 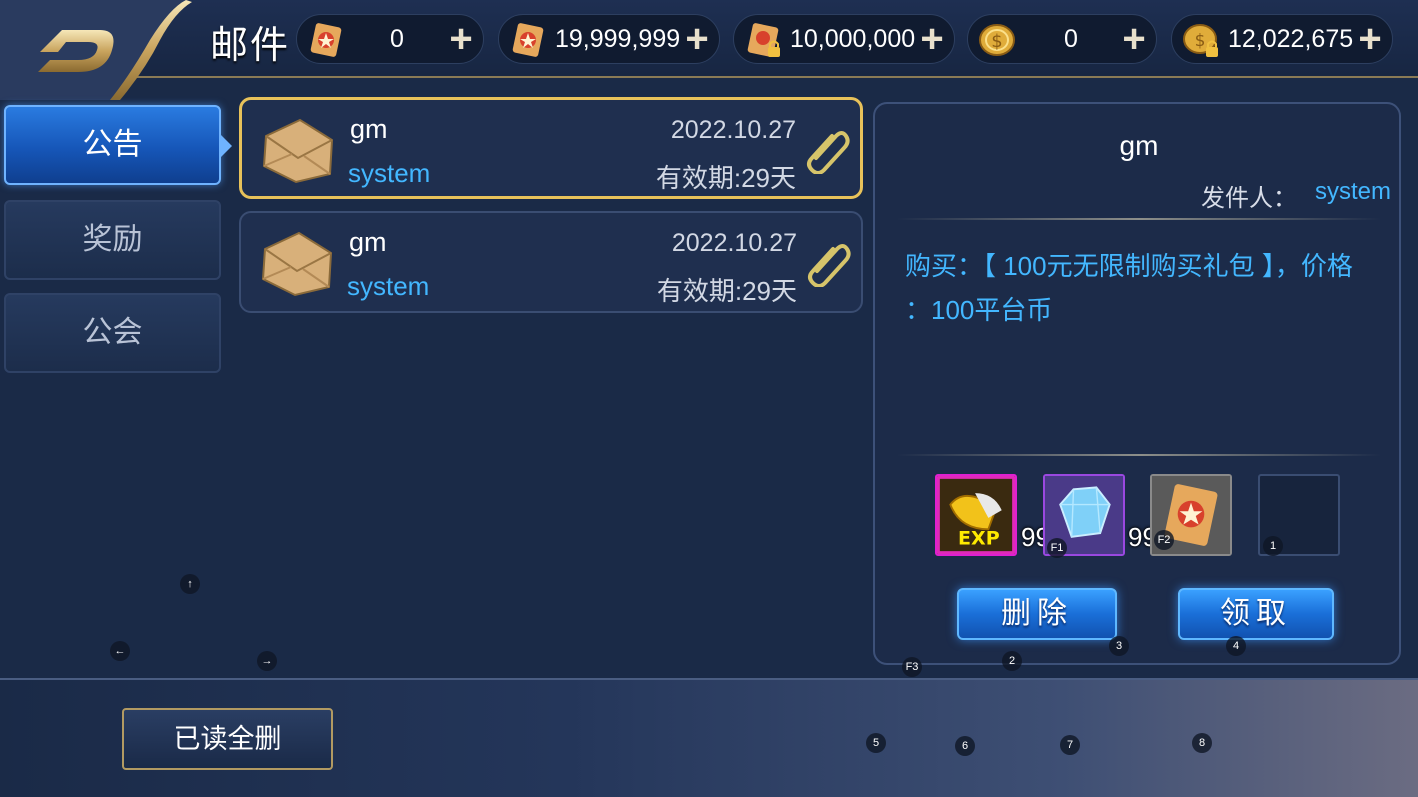 What do you see at coordinates (1129, 266) in the screenshot?
I see `mail-body-line: 购买：【 100元无限制购买礼包 】，价格` at bounding box center [1129, 266].